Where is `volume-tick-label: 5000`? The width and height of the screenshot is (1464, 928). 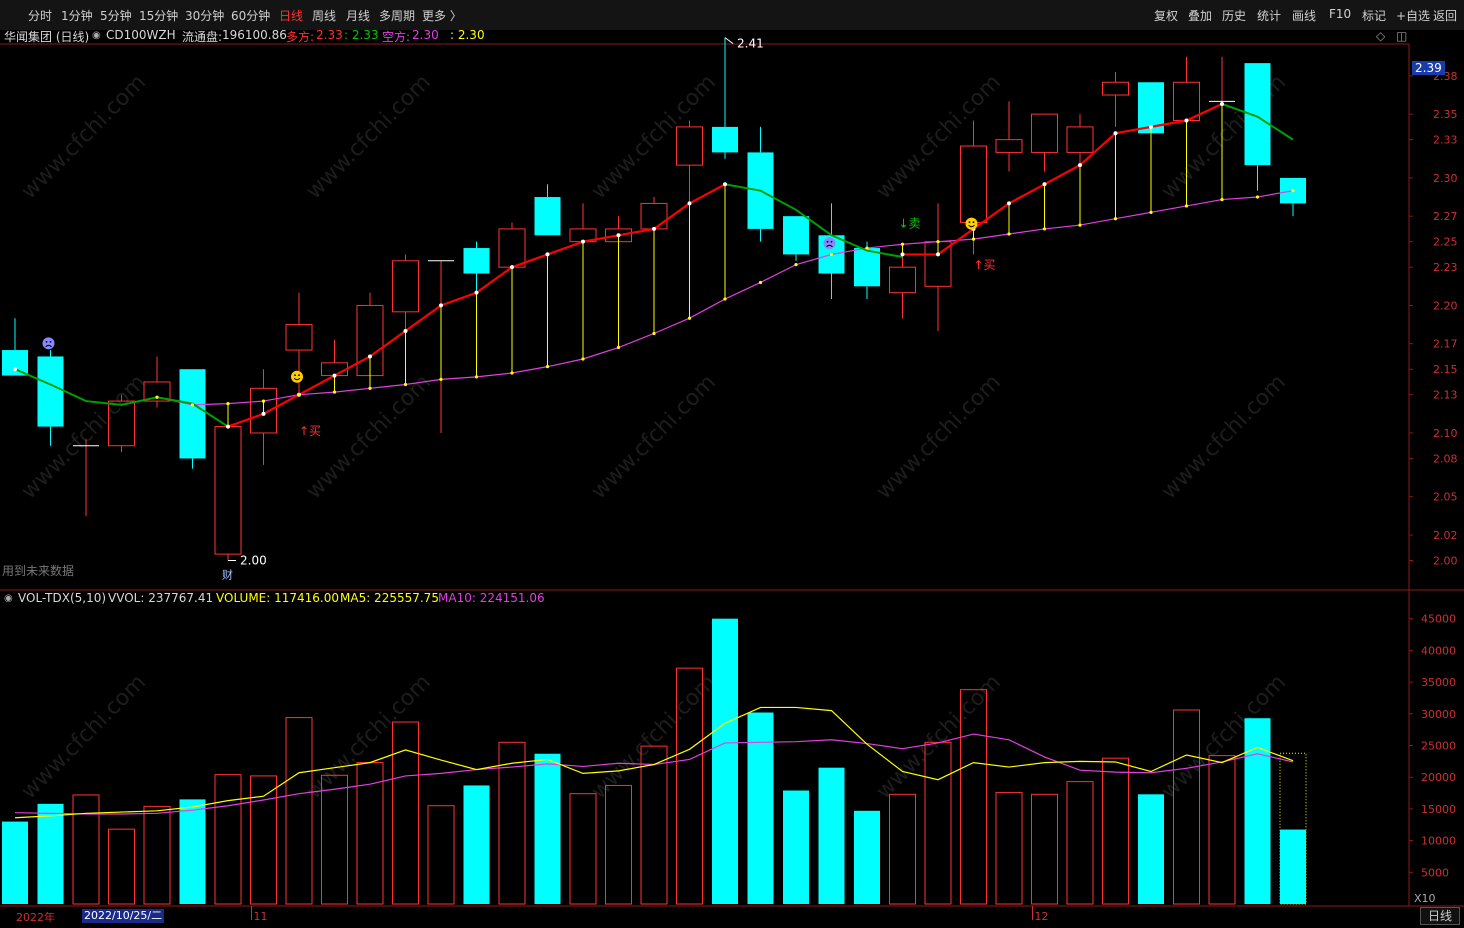
volume-tick-label: 5000 is located at coordinates (1435, 872).